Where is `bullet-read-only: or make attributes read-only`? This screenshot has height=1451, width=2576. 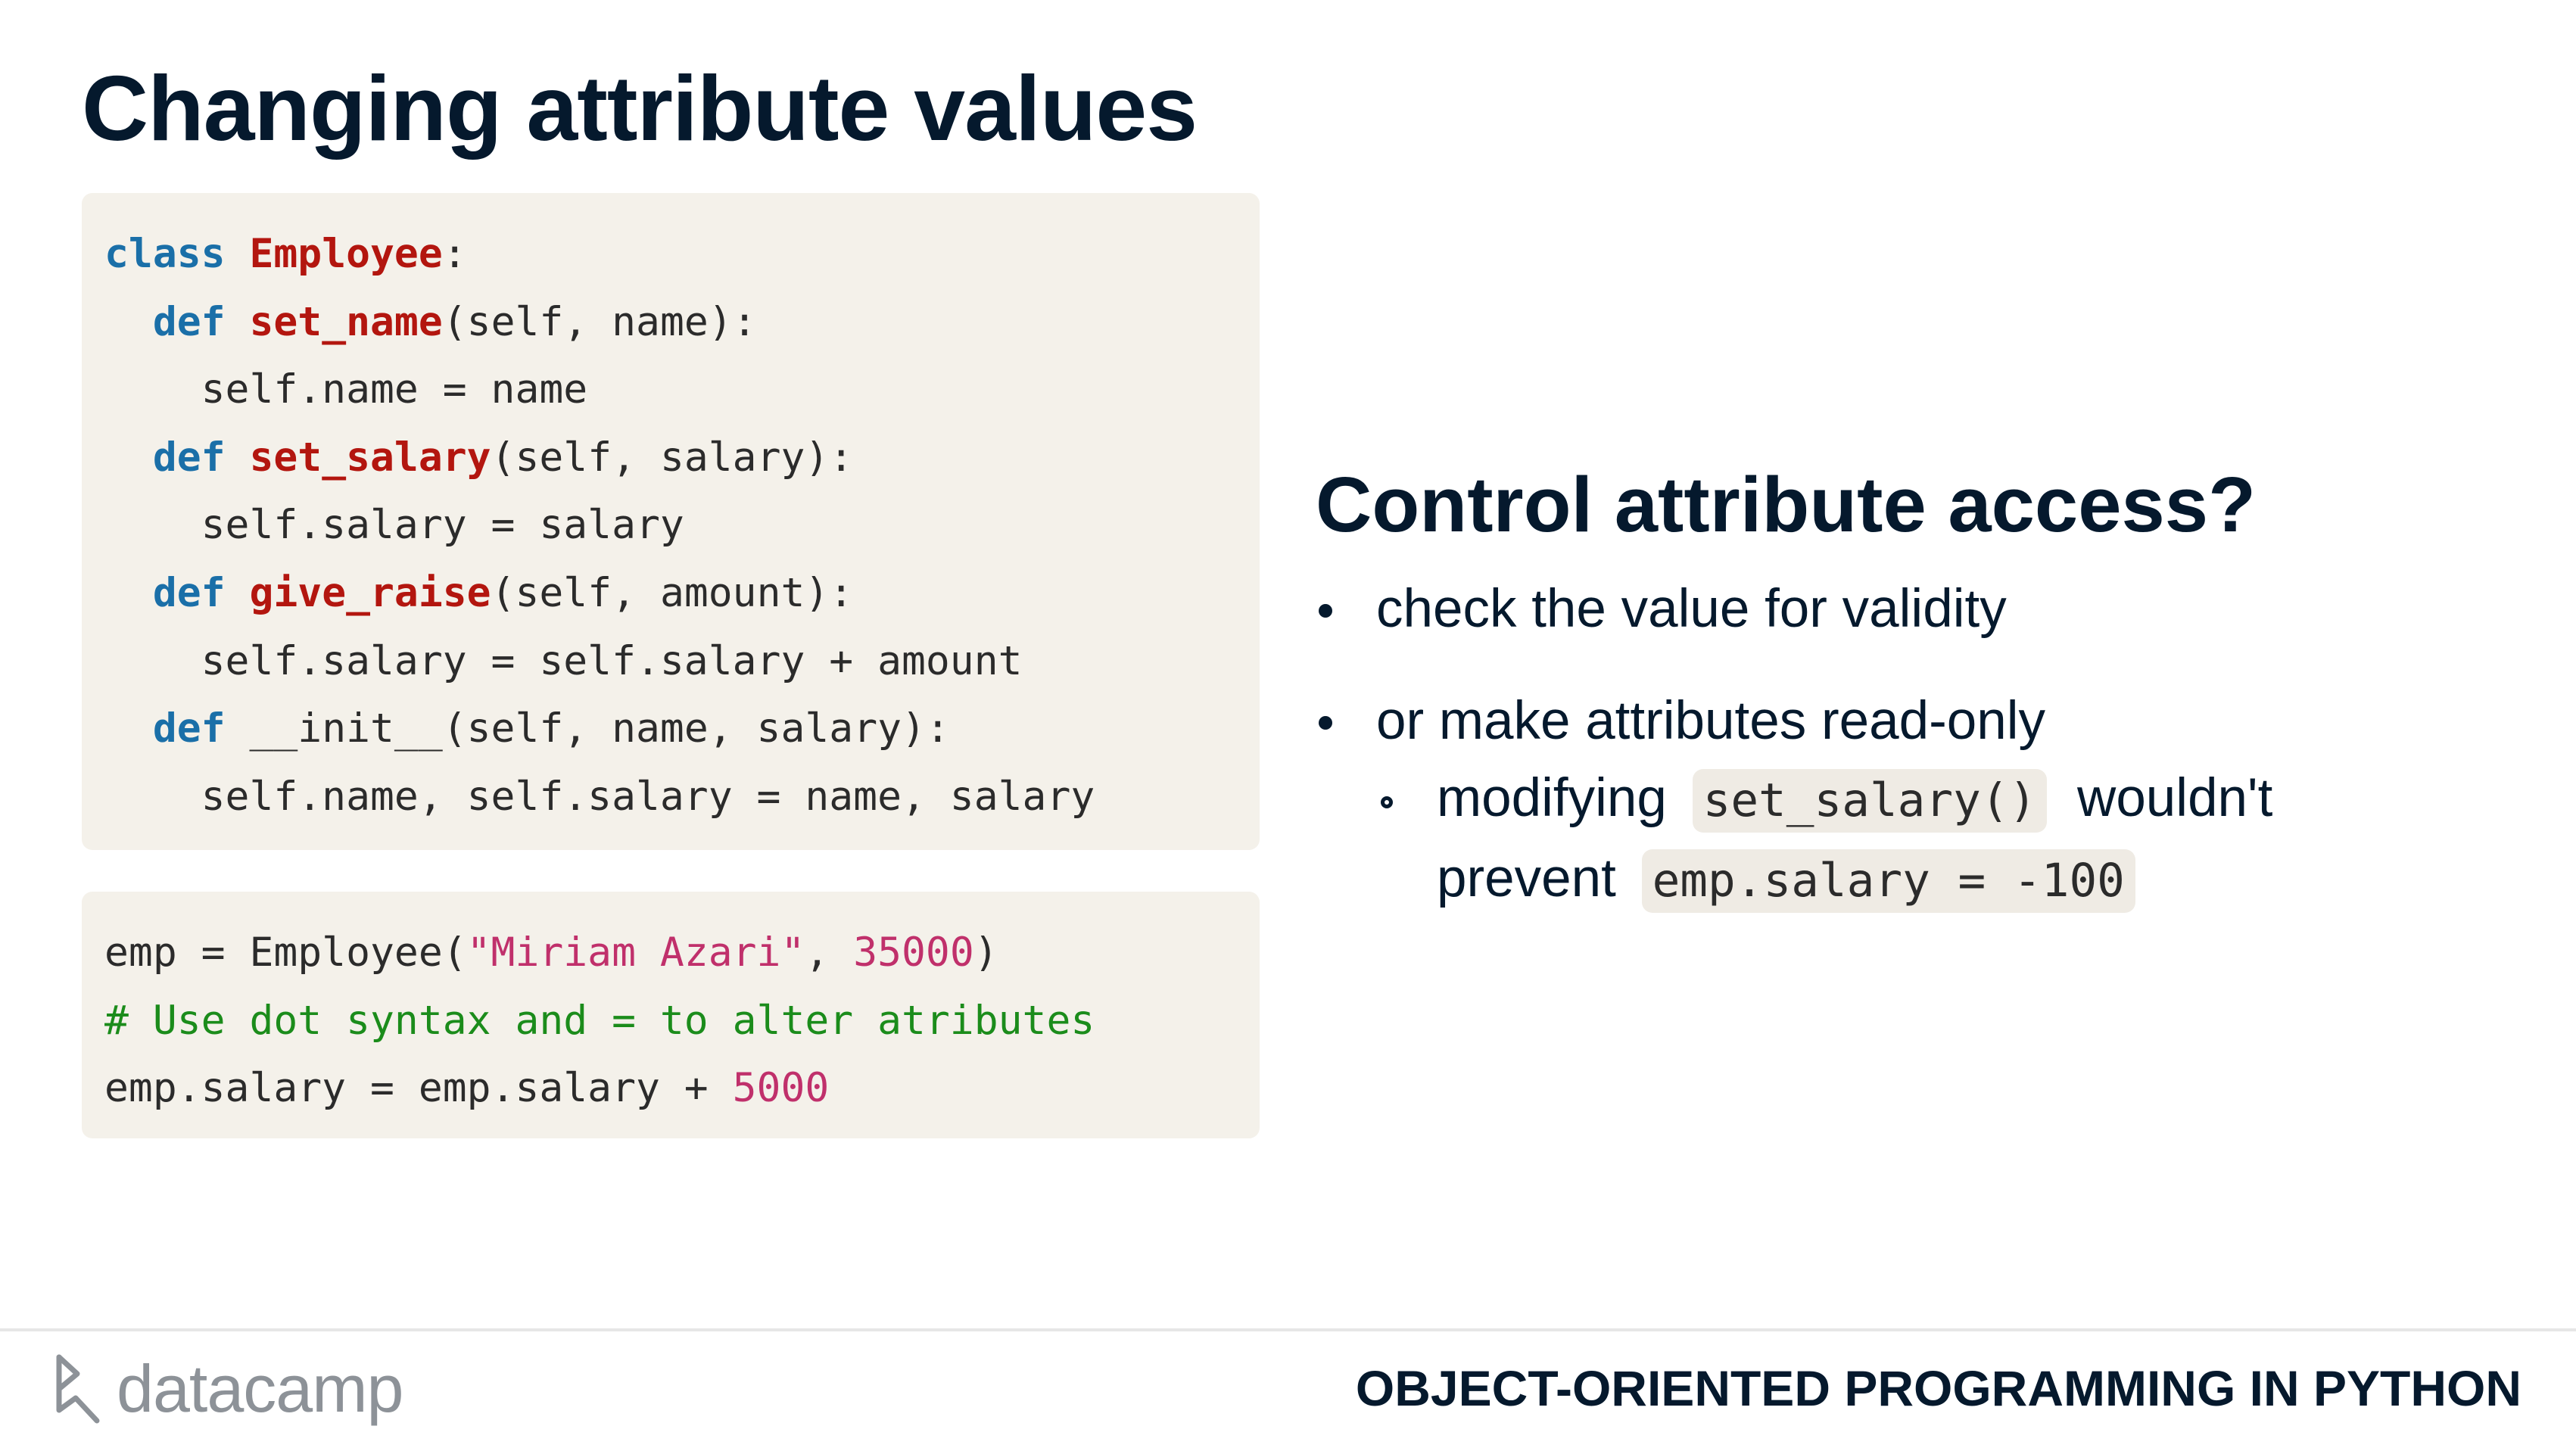
bullet-read-only: or make attributes read-only is located at coordinates (1710, 721).